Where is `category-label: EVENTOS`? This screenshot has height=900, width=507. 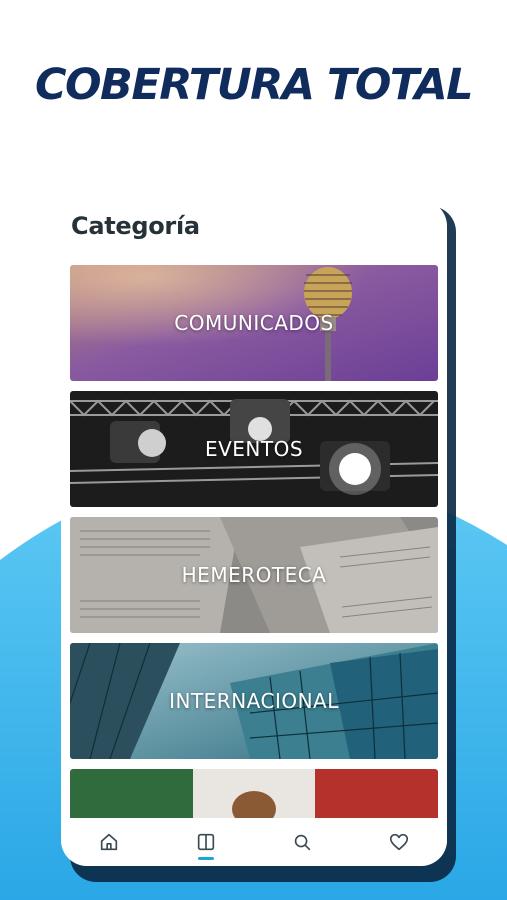
category-label: EVENTOS is located at coordinates (254, 449).